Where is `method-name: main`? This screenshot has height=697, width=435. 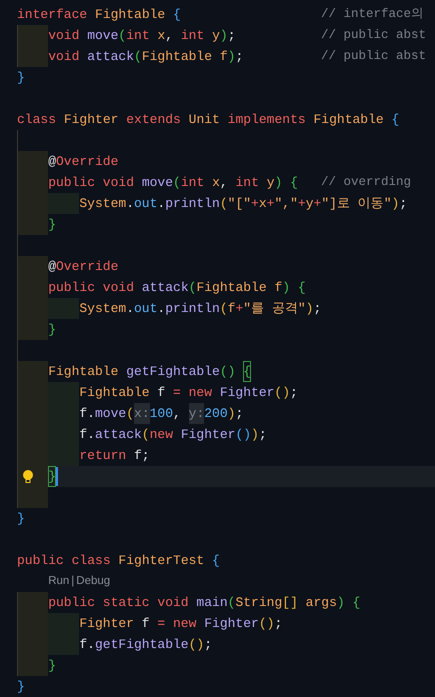 method-name: main is located at coordinates (212, 603).